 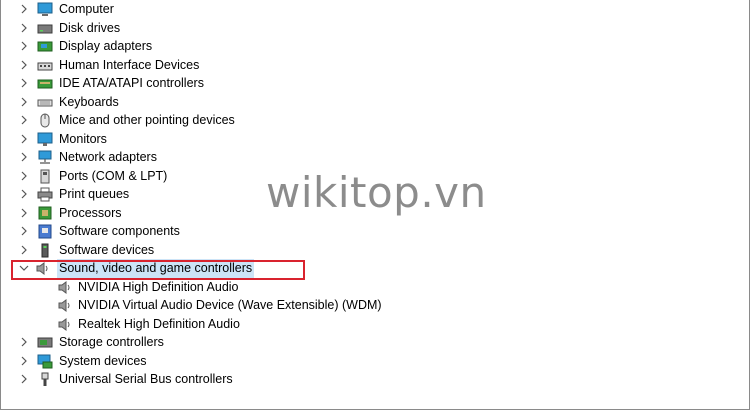 I want to click on keyboard-icon, so click(x=45, y=102).